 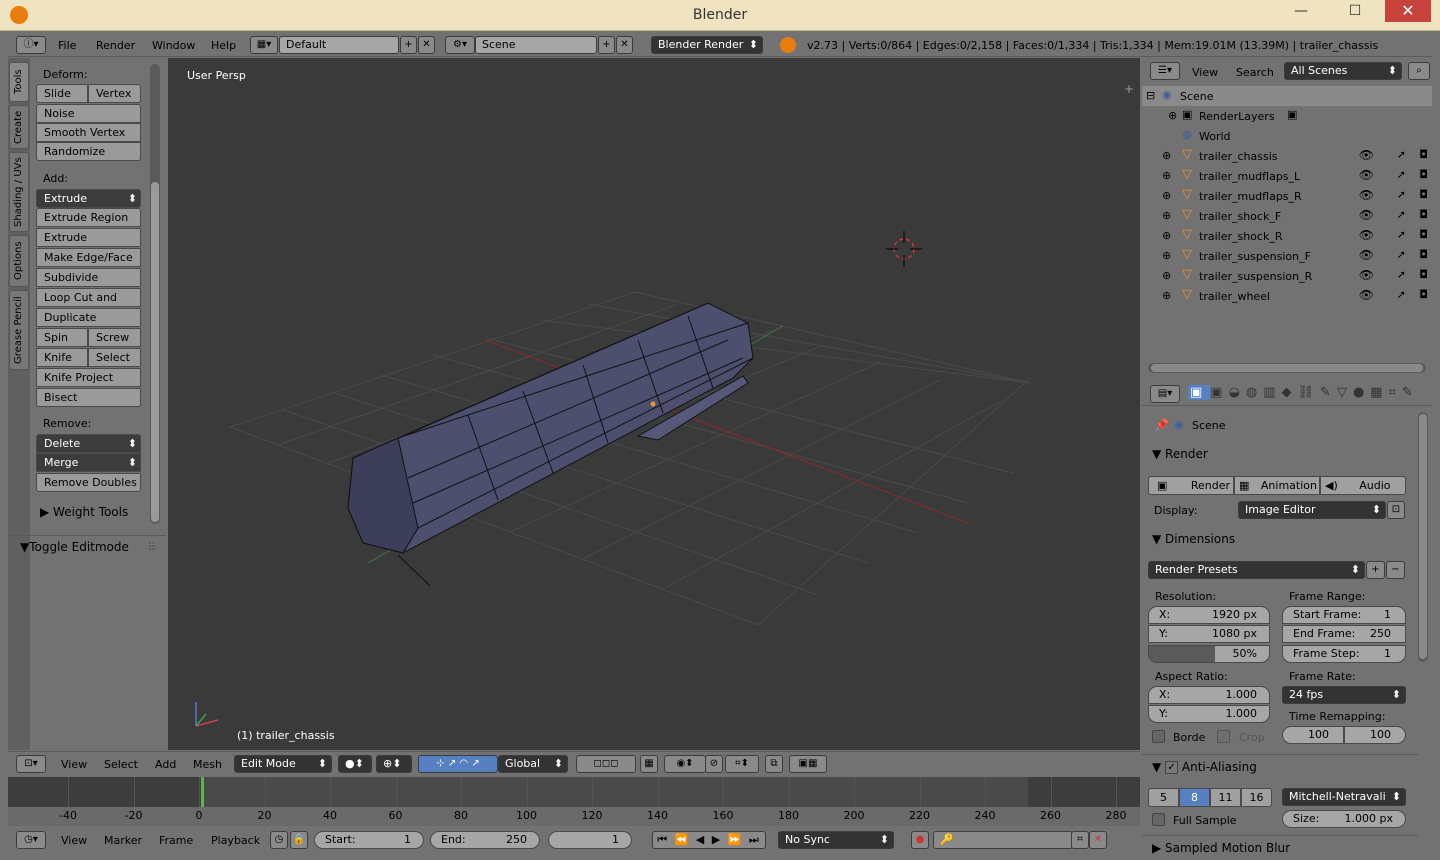 What do you see at coordinates (62, 357) in the screenshot?
I see `knife-button: Knife` at bounding box center [62, 357].